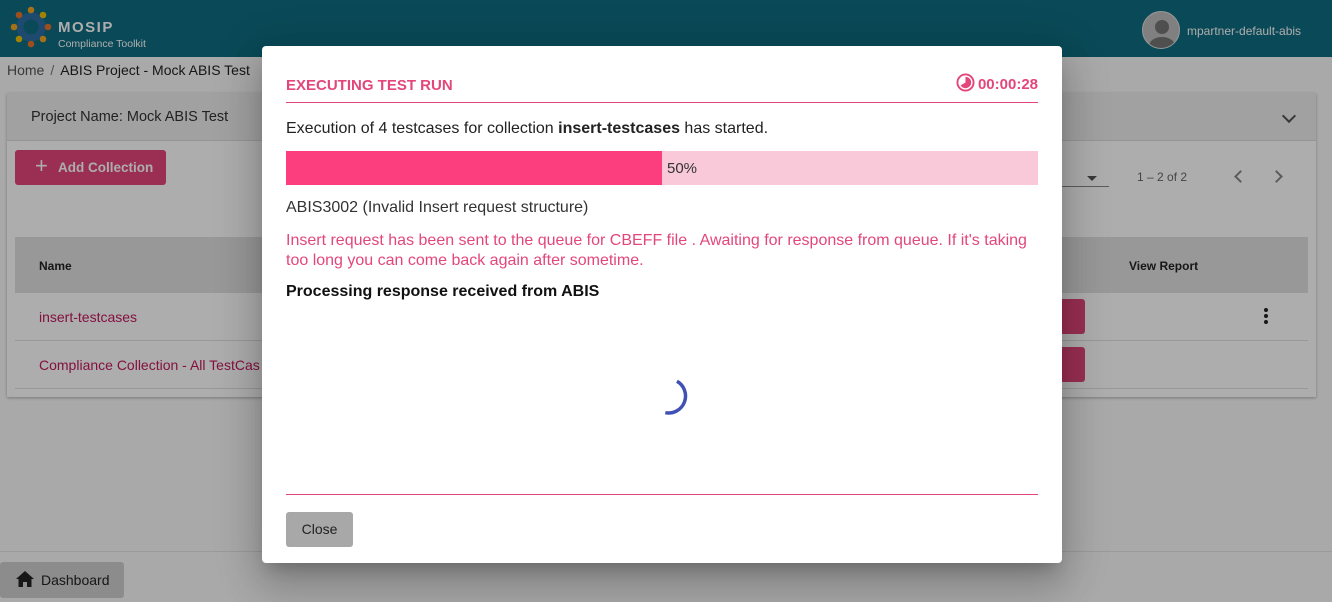 The width and height of the screenshot is (1332, 602). Describe the element at coordinates (662, 102) in the screenshot. I see `title-divider` at that location.